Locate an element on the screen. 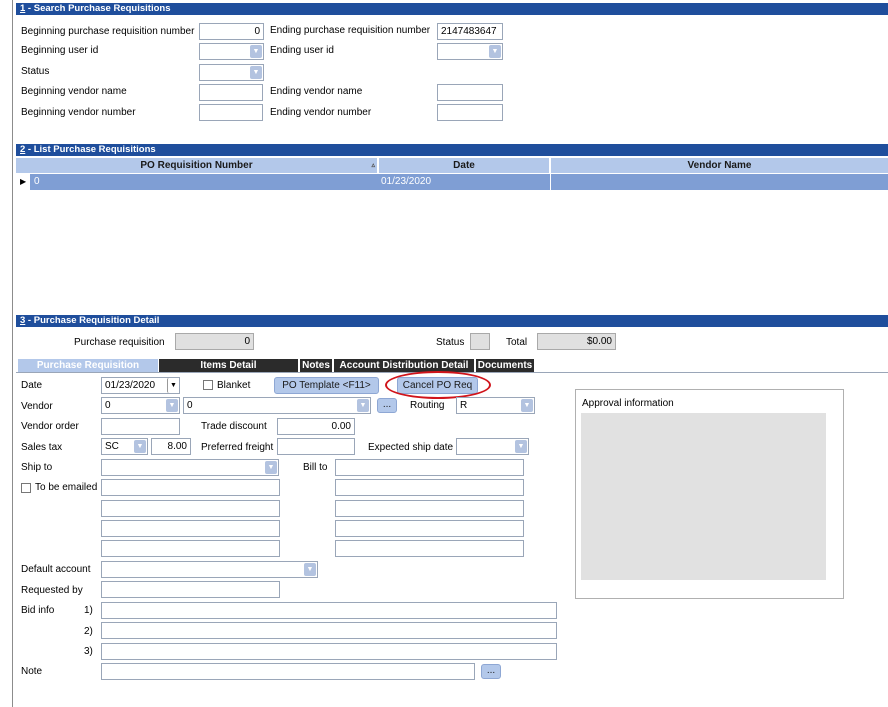 Image resolution: width=888 pixels, height=707 pixels. expected-ship-date-picker: ▼ is located at coordinates (492, 446).